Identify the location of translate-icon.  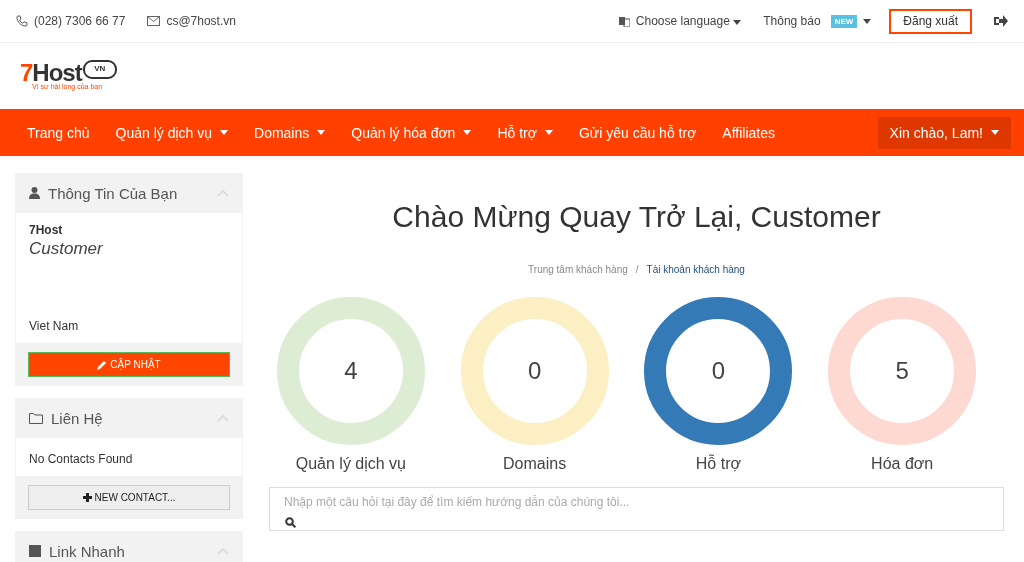
(624, 21).